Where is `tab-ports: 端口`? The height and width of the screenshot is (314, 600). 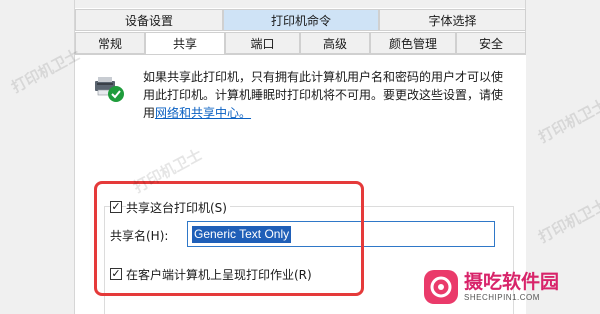 tab-ports: 端口 is located at coordinates (262, 43).